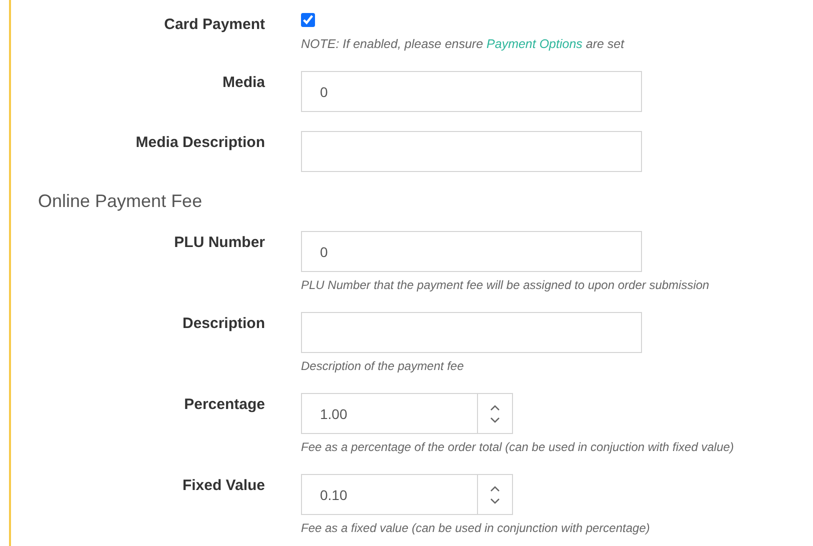 This screenshot has width=813, height=546. I want to click on field-label: Media Description, so click(199, 143).